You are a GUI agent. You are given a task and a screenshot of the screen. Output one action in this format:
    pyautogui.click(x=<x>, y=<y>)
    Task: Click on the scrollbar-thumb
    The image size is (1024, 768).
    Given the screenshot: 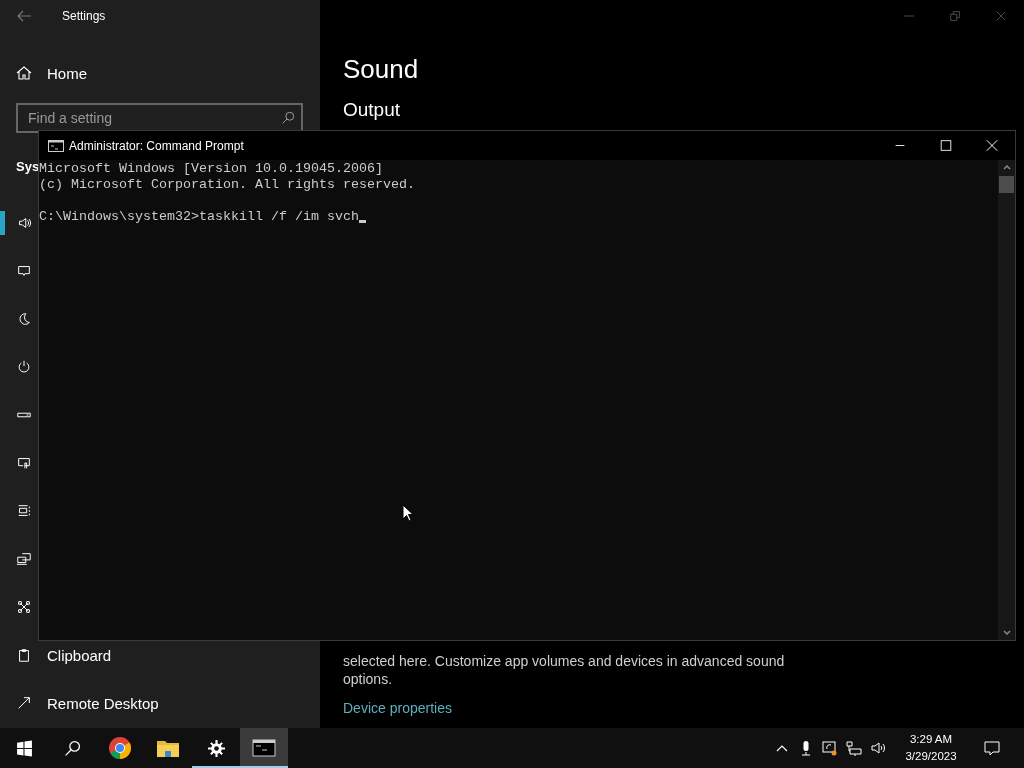 What is the action you would take?
    pyautogui.click(x=1006, y=184)
    